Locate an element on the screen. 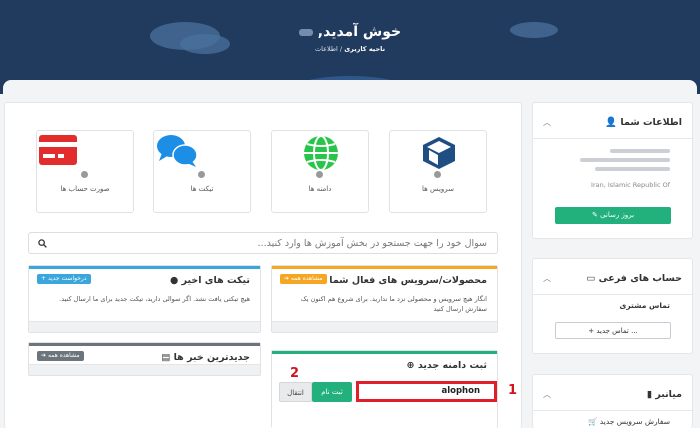 The width and height of the screenshot is (700, 428). search-icon is located at coordinates (42, 243).